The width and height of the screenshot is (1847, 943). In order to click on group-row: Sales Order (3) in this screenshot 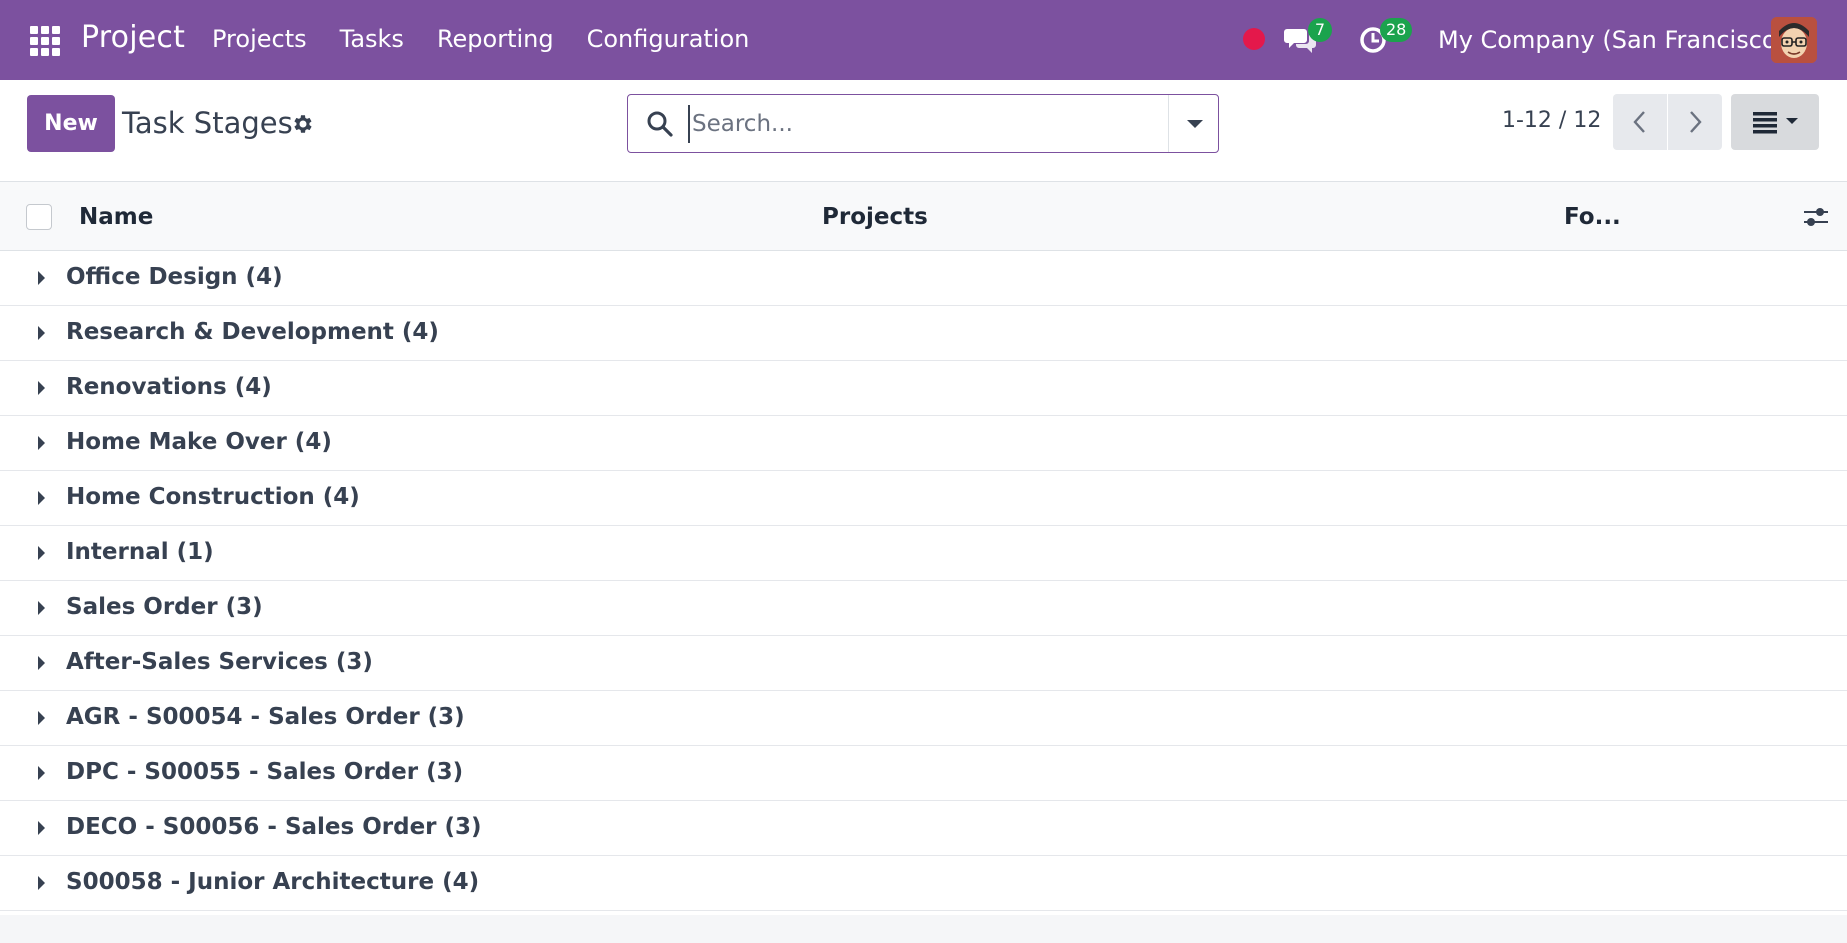, I will do `click(923, 608)`.